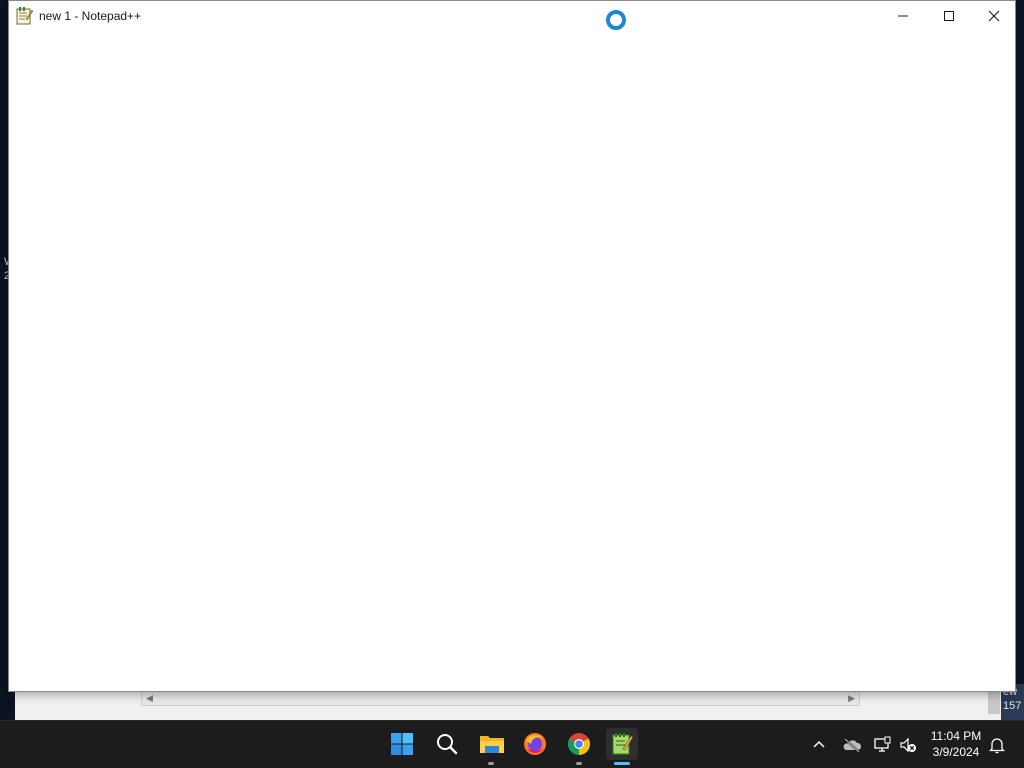 The image size is (1024, 768). I want to click on firefox-icon, so click(535, 744).